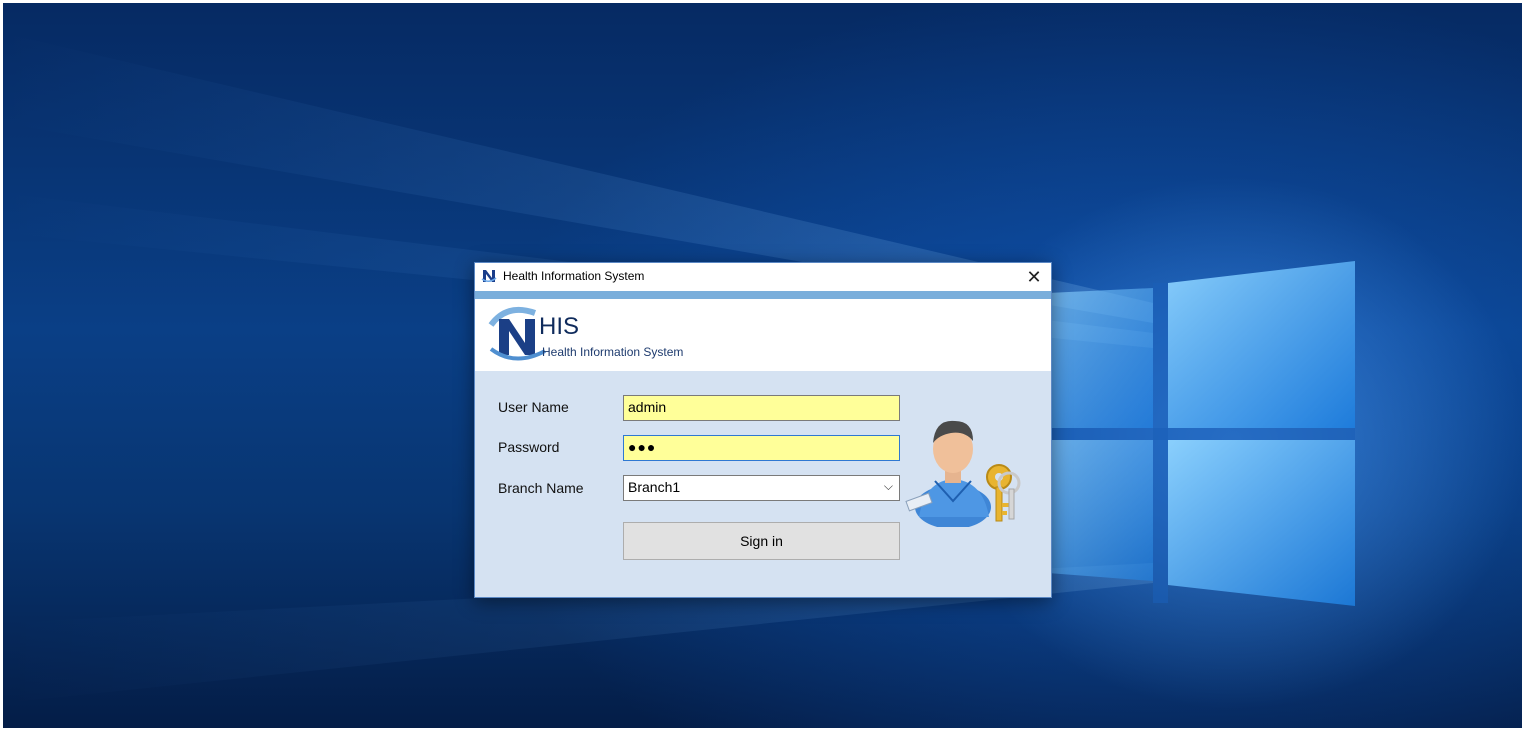 The image size is (1525, 731). What do you see at coordinates (761, 448) in the screenshot?
I see `password-field: ●●●` at bounding box center [761, 448].